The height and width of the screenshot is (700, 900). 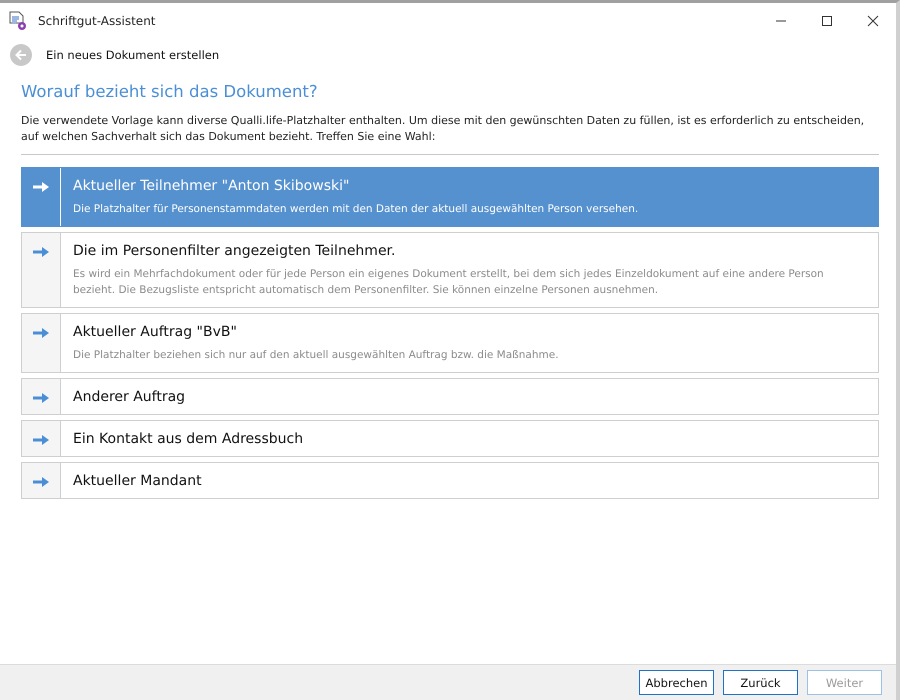 I want to click on option-description: Die Platzhalter für Personenstammdaten werden mit den Daten der aktuell ausgewählten Person versehen., so click(x=355, y=209).